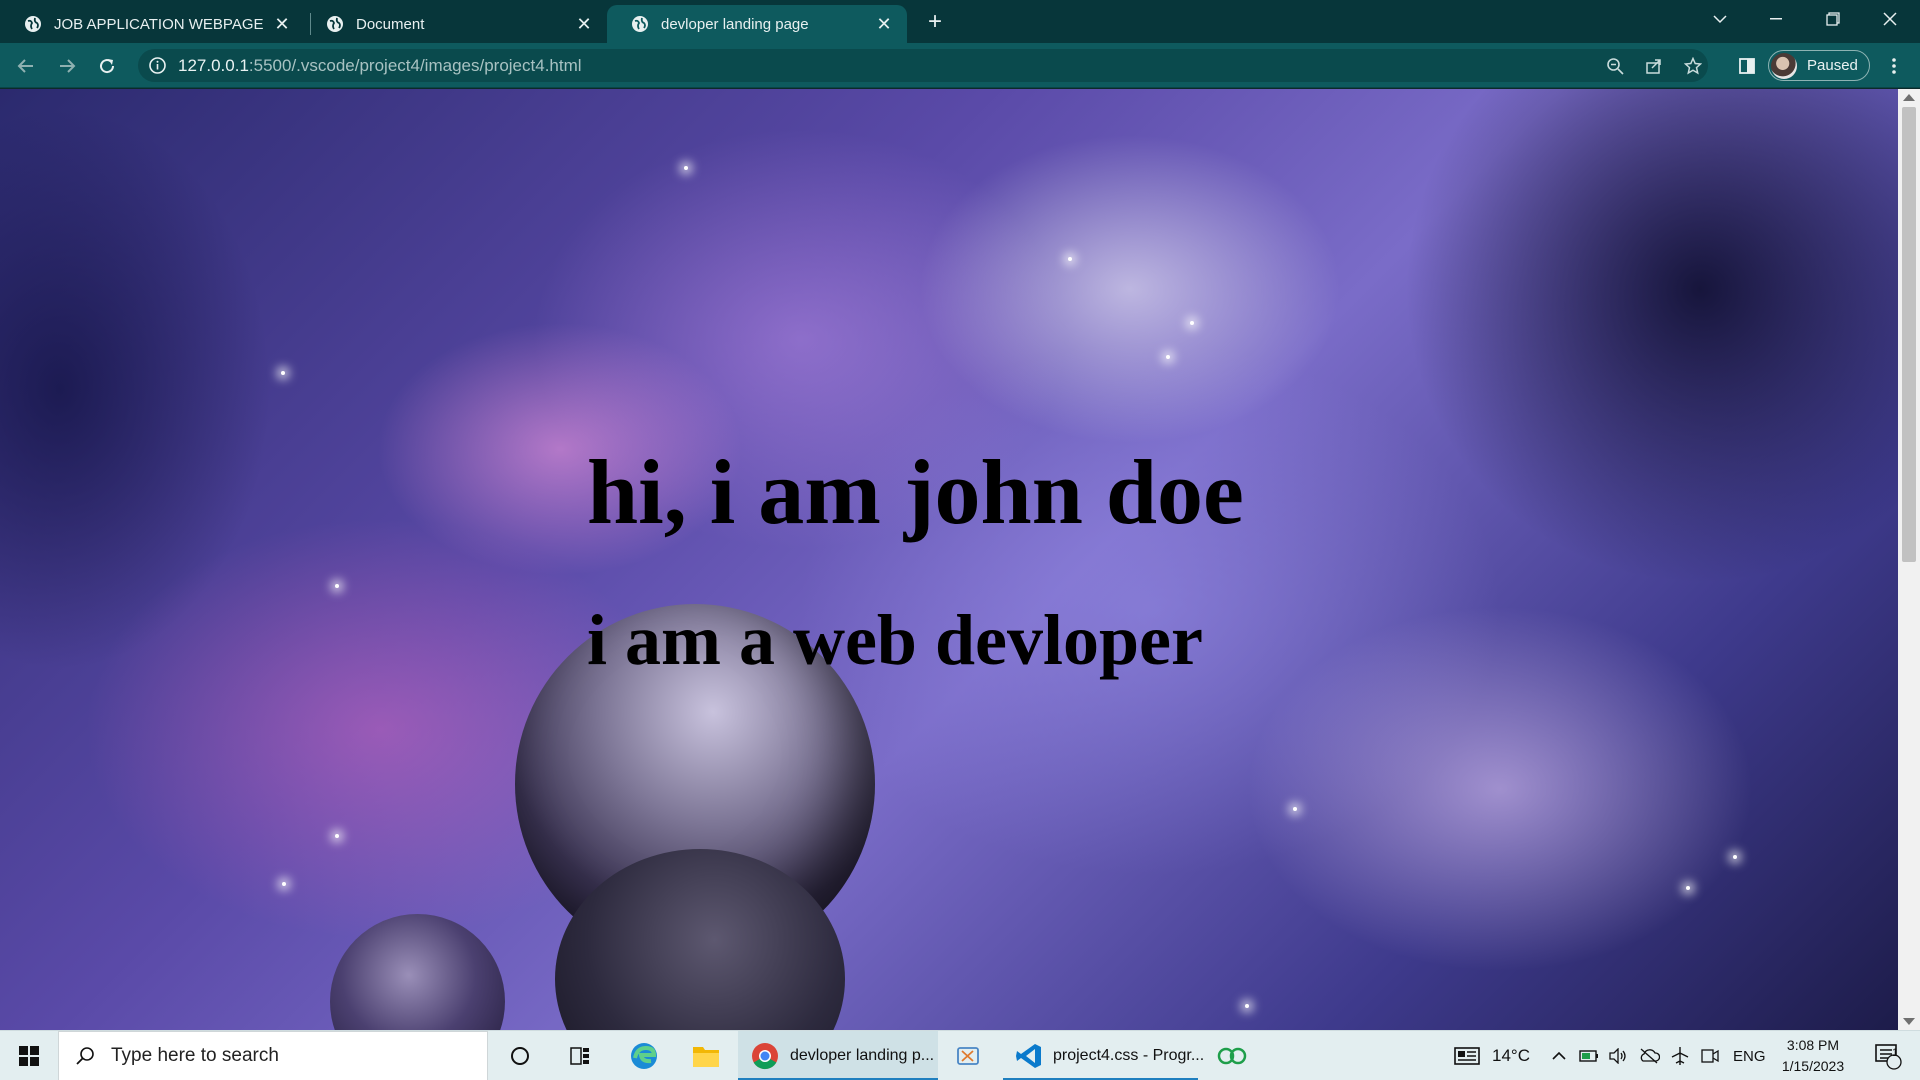 The height and width of the screenshot is (1080, 1920). Describe the element at coordinates (1615, 66) in the screenshot. I see `zoom-icon` at that location.